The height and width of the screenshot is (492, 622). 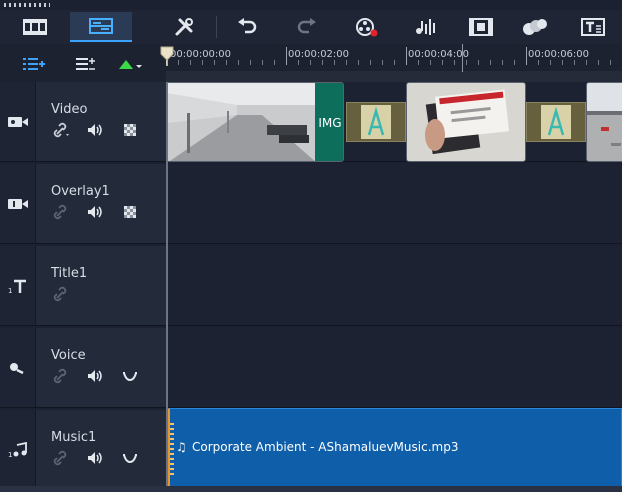 I want to click on sound-mixer-icon, so click(x=425, y=27).